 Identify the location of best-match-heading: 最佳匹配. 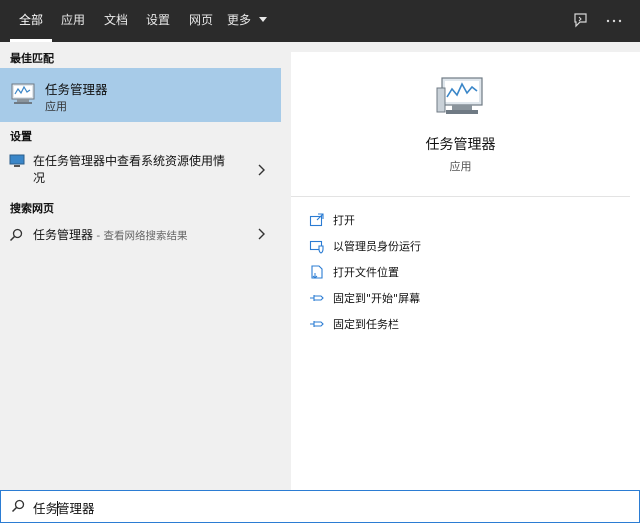
(32, 58).